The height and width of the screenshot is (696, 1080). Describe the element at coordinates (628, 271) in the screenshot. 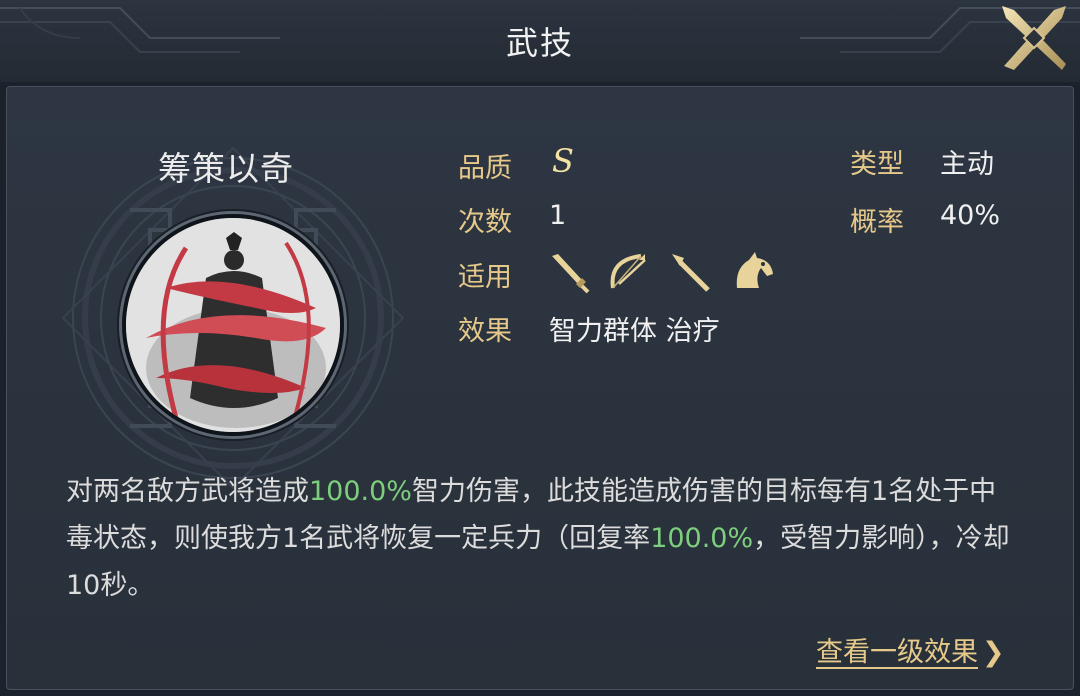

I see `bow-icon` at that location.